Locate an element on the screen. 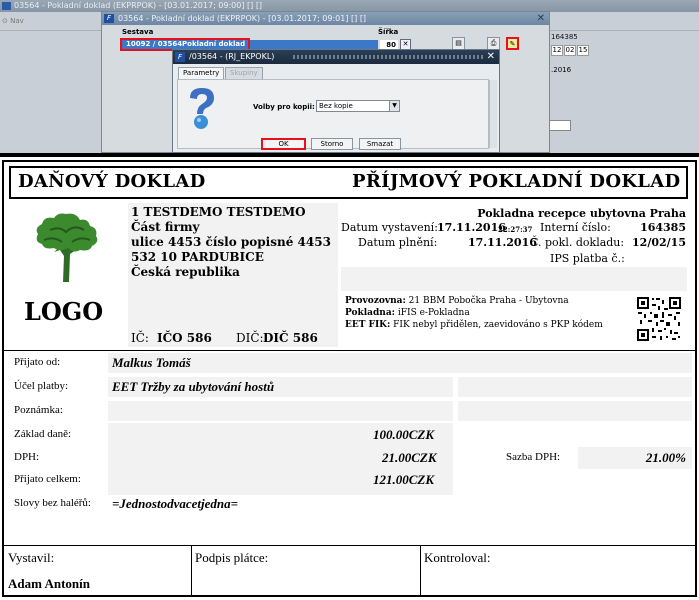 This screenshot has width=699, height=600. company-country: Česká republika is located at coordinates (185, 272).